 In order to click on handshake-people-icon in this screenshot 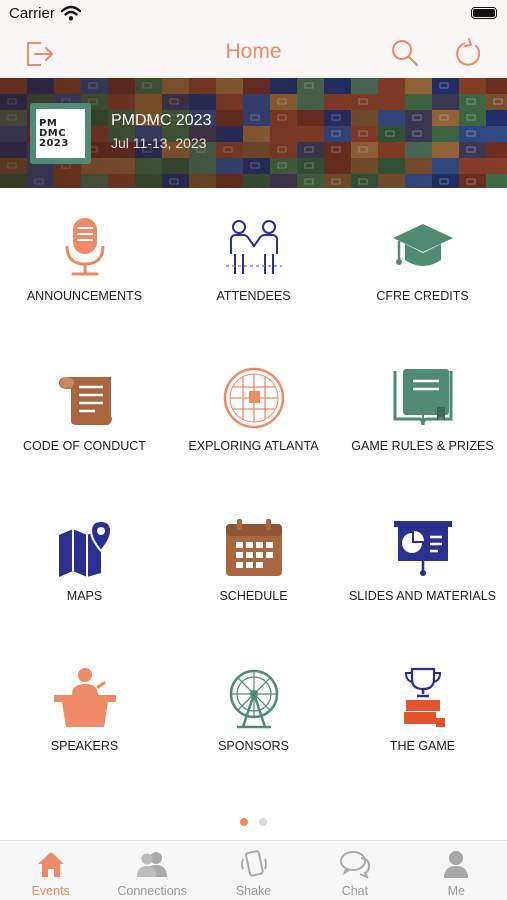, I will do `click(254, 248)`.